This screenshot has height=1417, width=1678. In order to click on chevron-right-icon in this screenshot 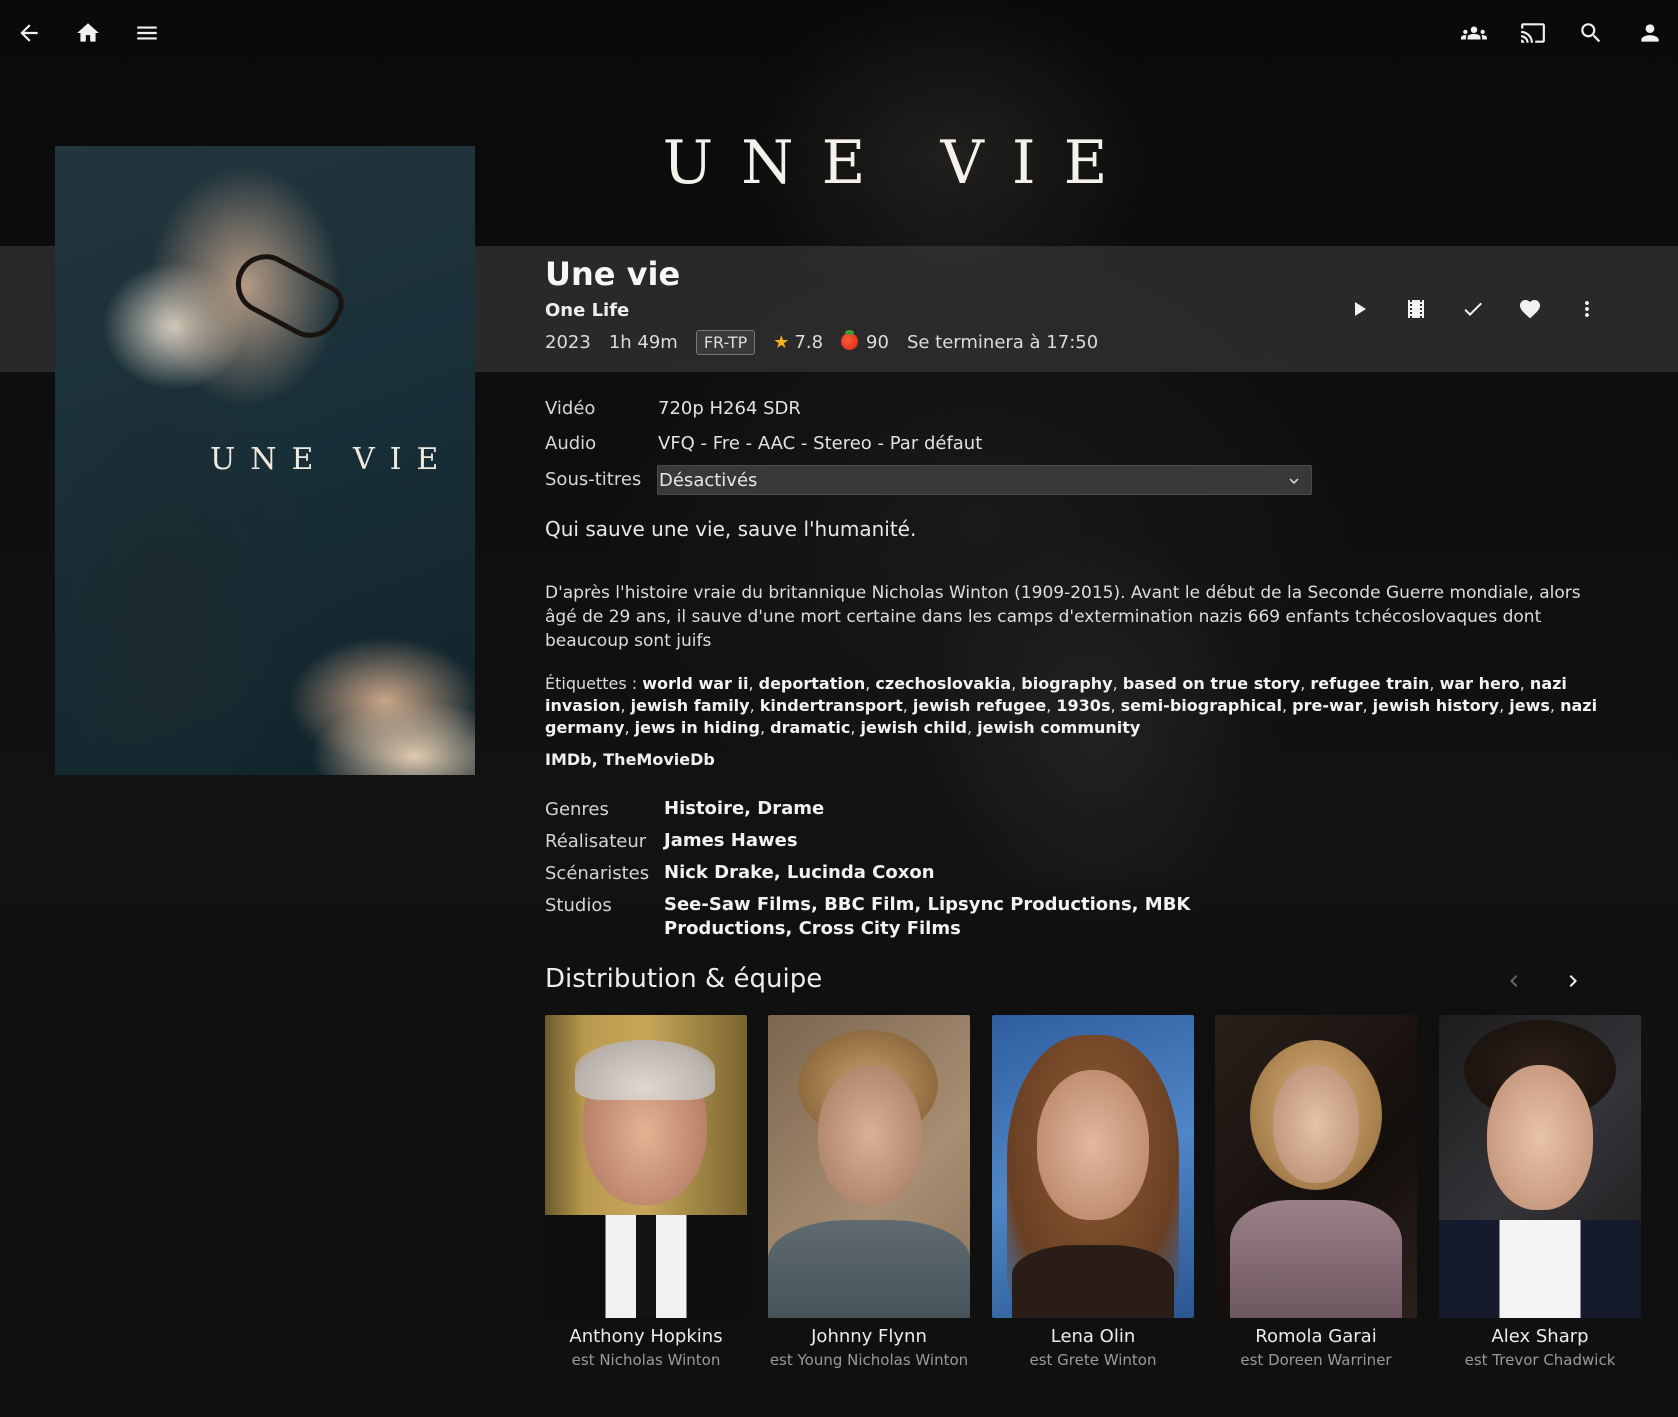, I will do `click(1573, 981)`.